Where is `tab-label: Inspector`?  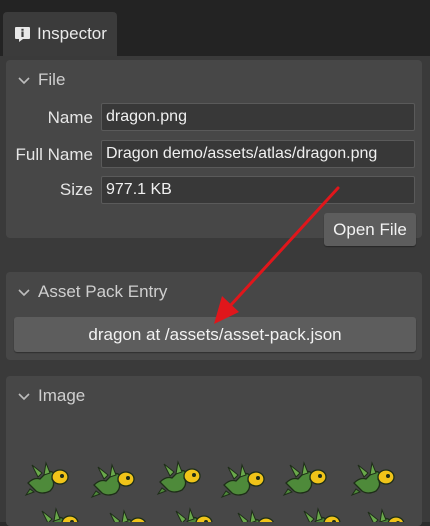 tab-label: Inspector is located at coordinates (72, 33).